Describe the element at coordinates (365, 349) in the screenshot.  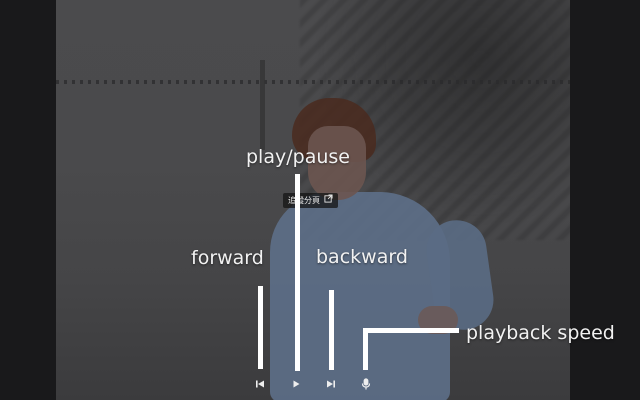
I see `annotation-line-speed-vertical` at that location.